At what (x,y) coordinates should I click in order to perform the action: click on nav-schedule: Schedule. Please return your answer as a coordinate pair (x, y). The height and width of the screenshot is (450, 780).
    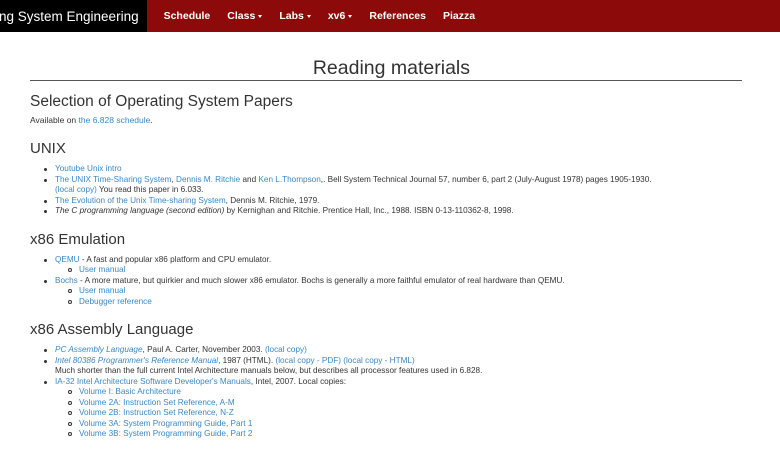
    Looking at the image, I should click on (187, 16).